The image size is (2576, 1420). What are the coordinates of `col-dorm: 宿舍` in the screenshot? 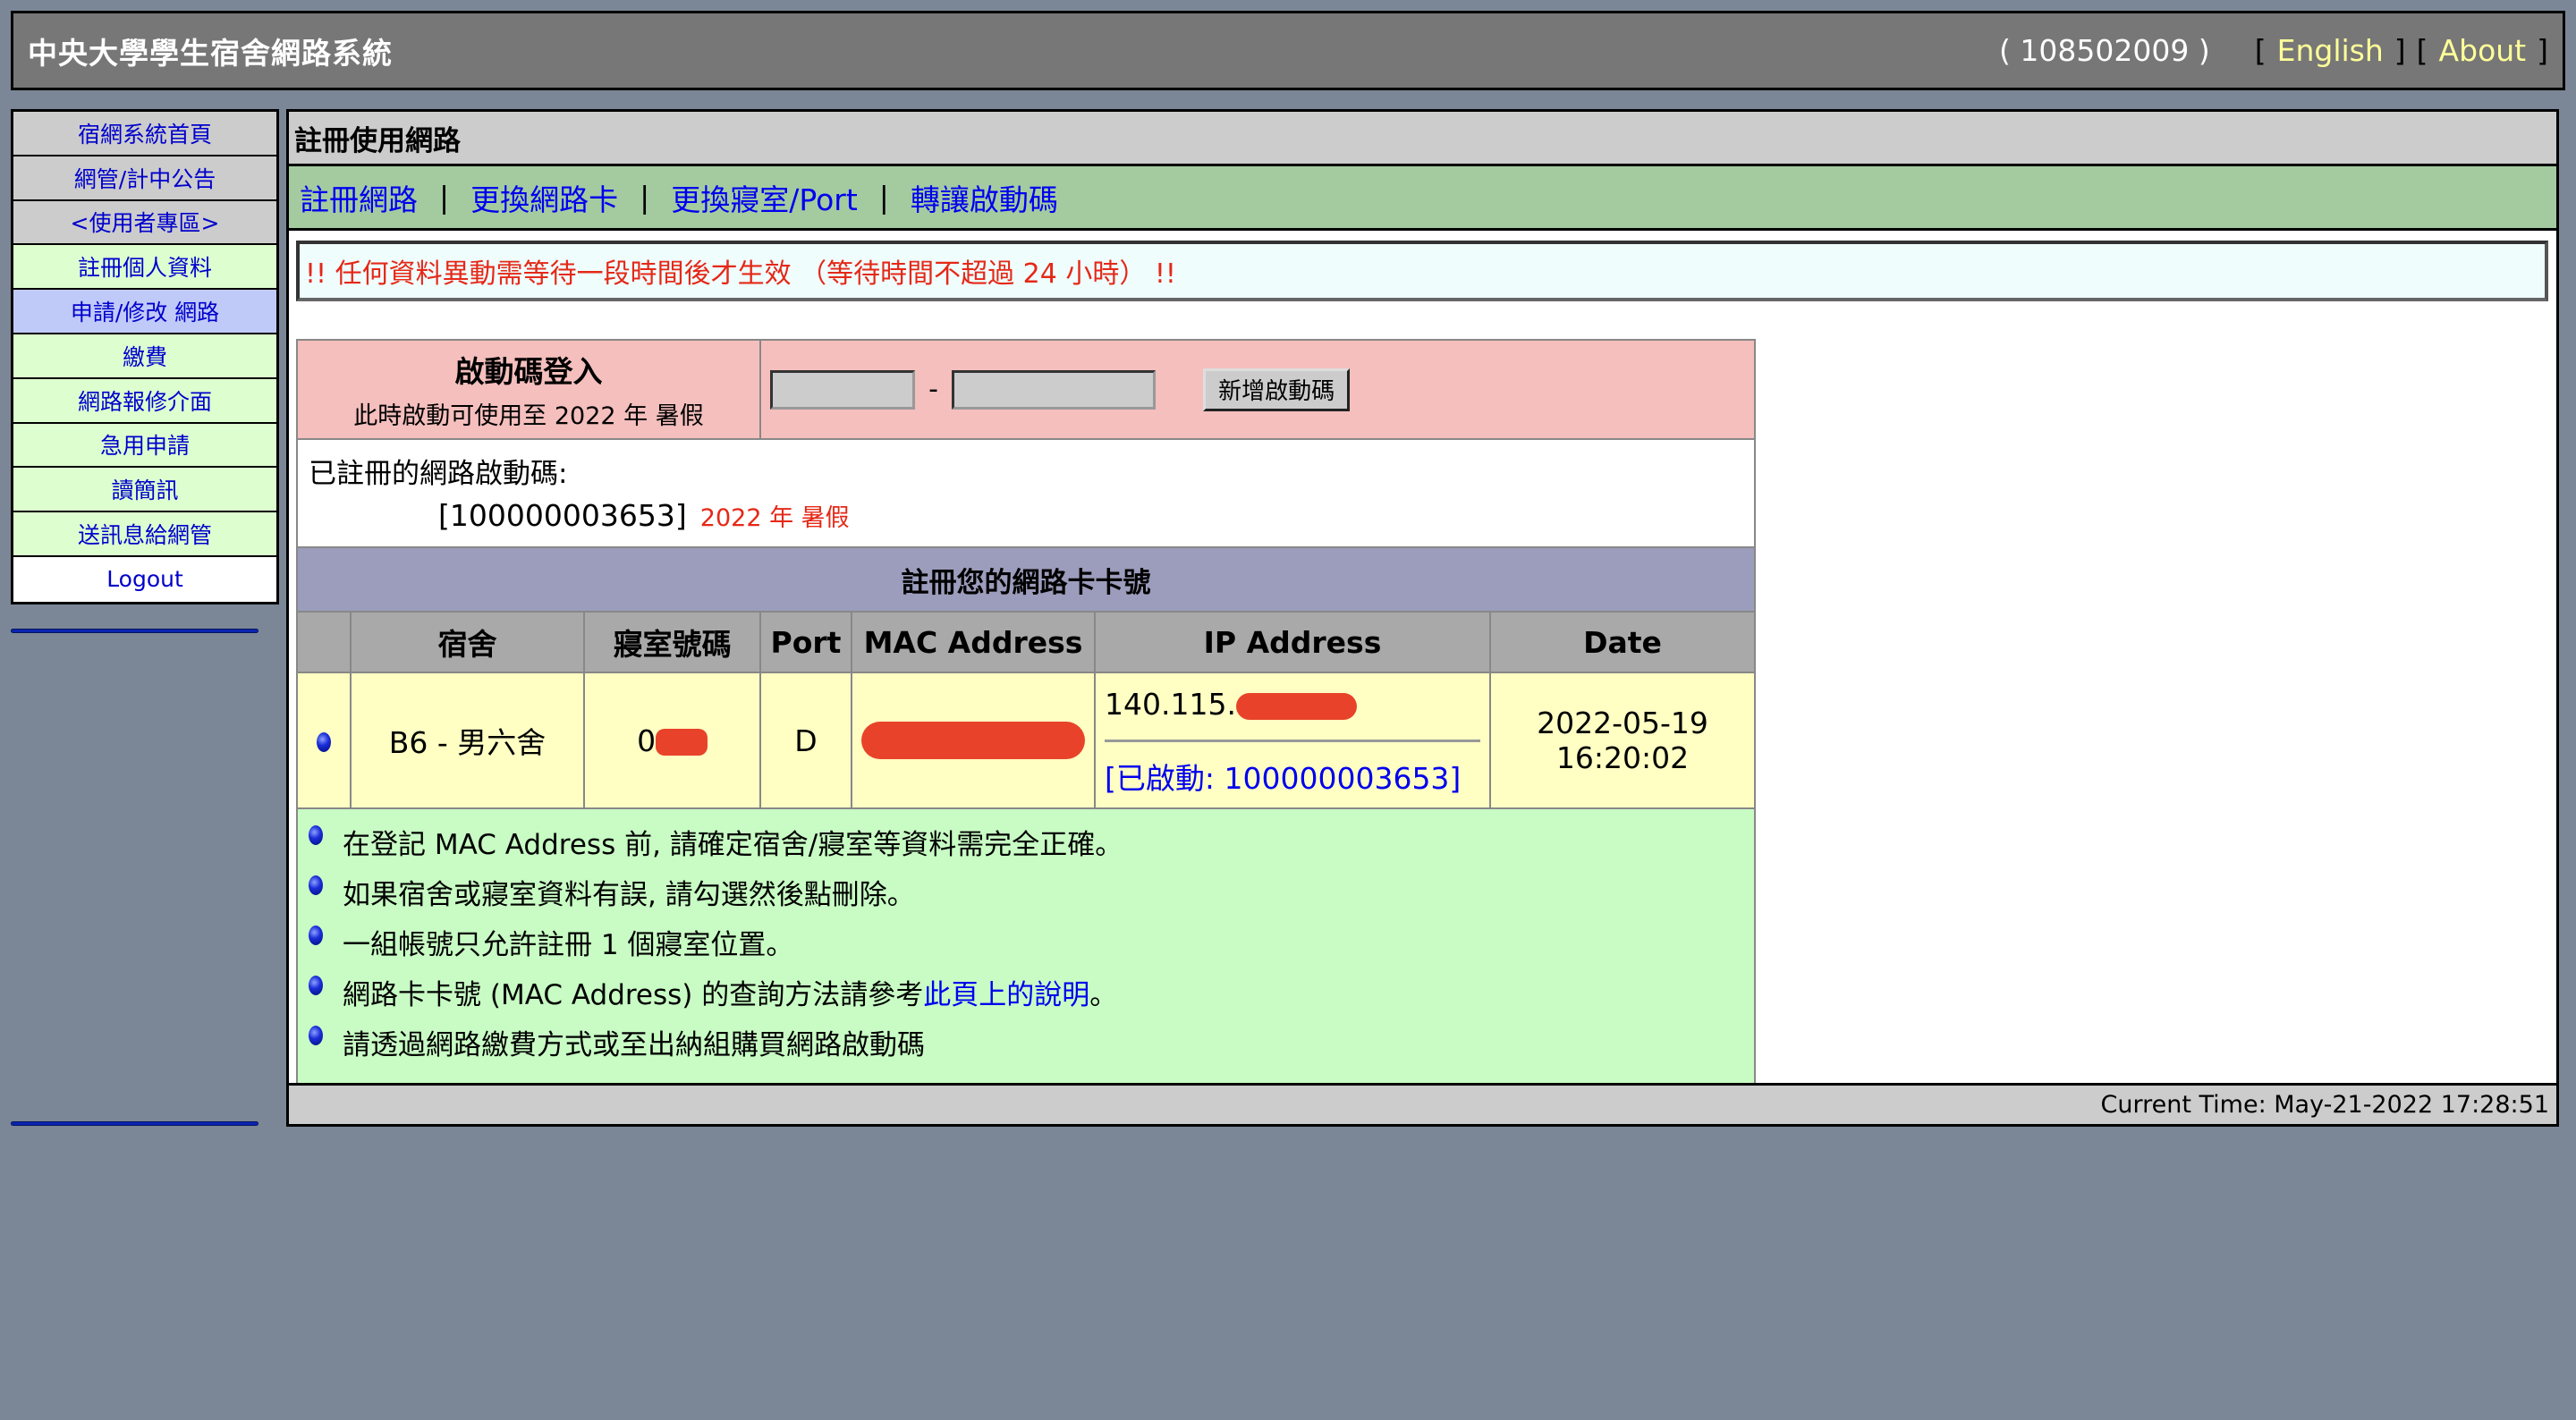 It's located at (467, 642).